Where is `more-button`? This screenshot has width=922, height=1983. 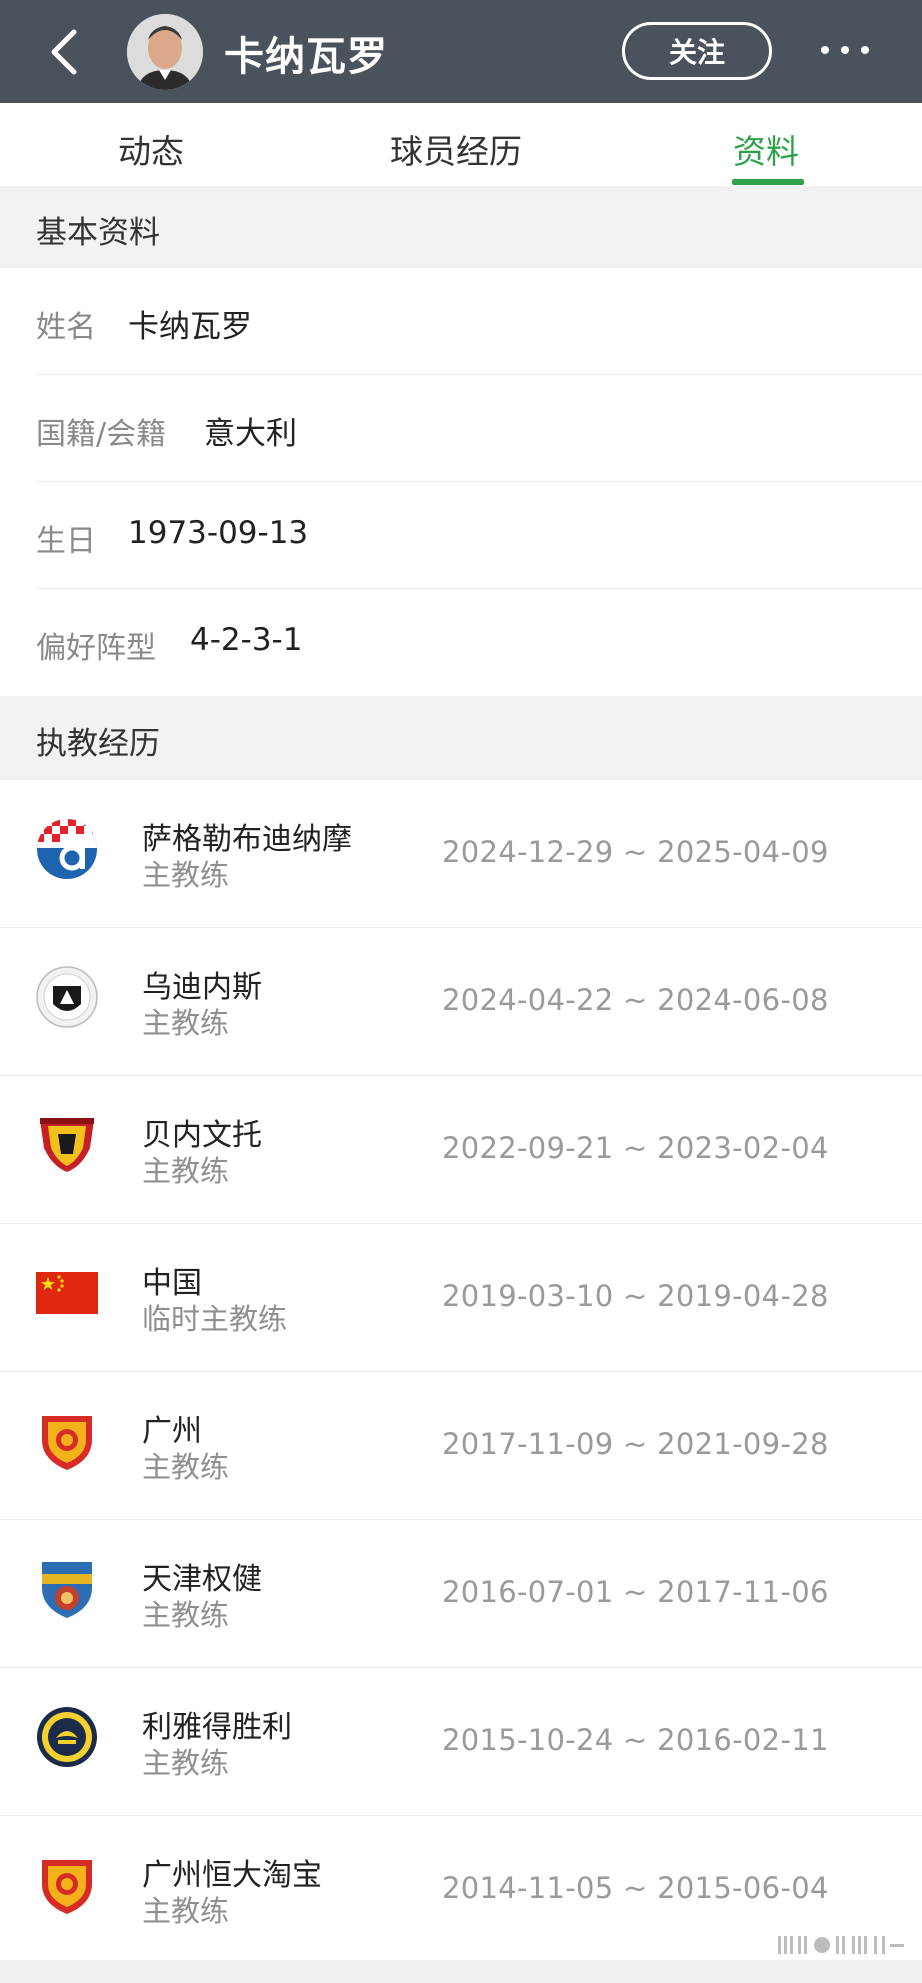 more-button is located at coordinates (845, 50).